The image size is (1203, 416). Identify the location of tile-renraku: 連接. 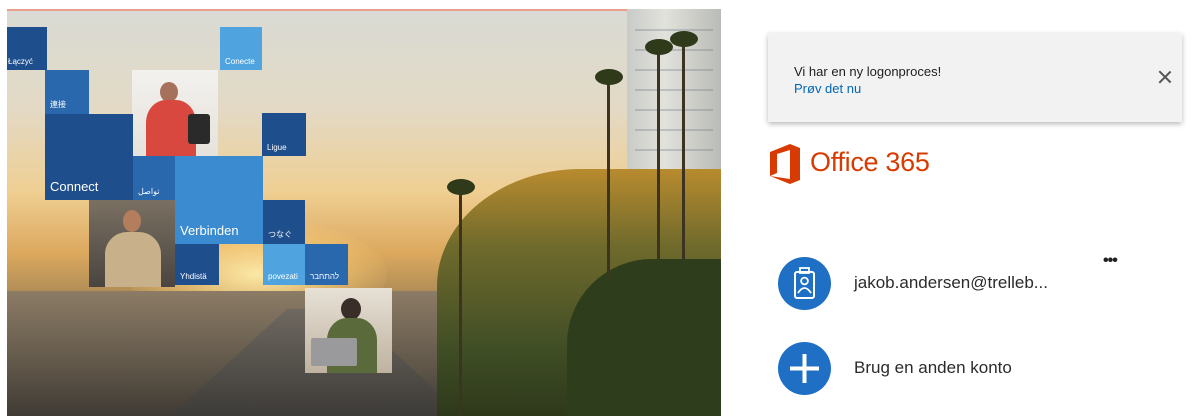
(67, 92).